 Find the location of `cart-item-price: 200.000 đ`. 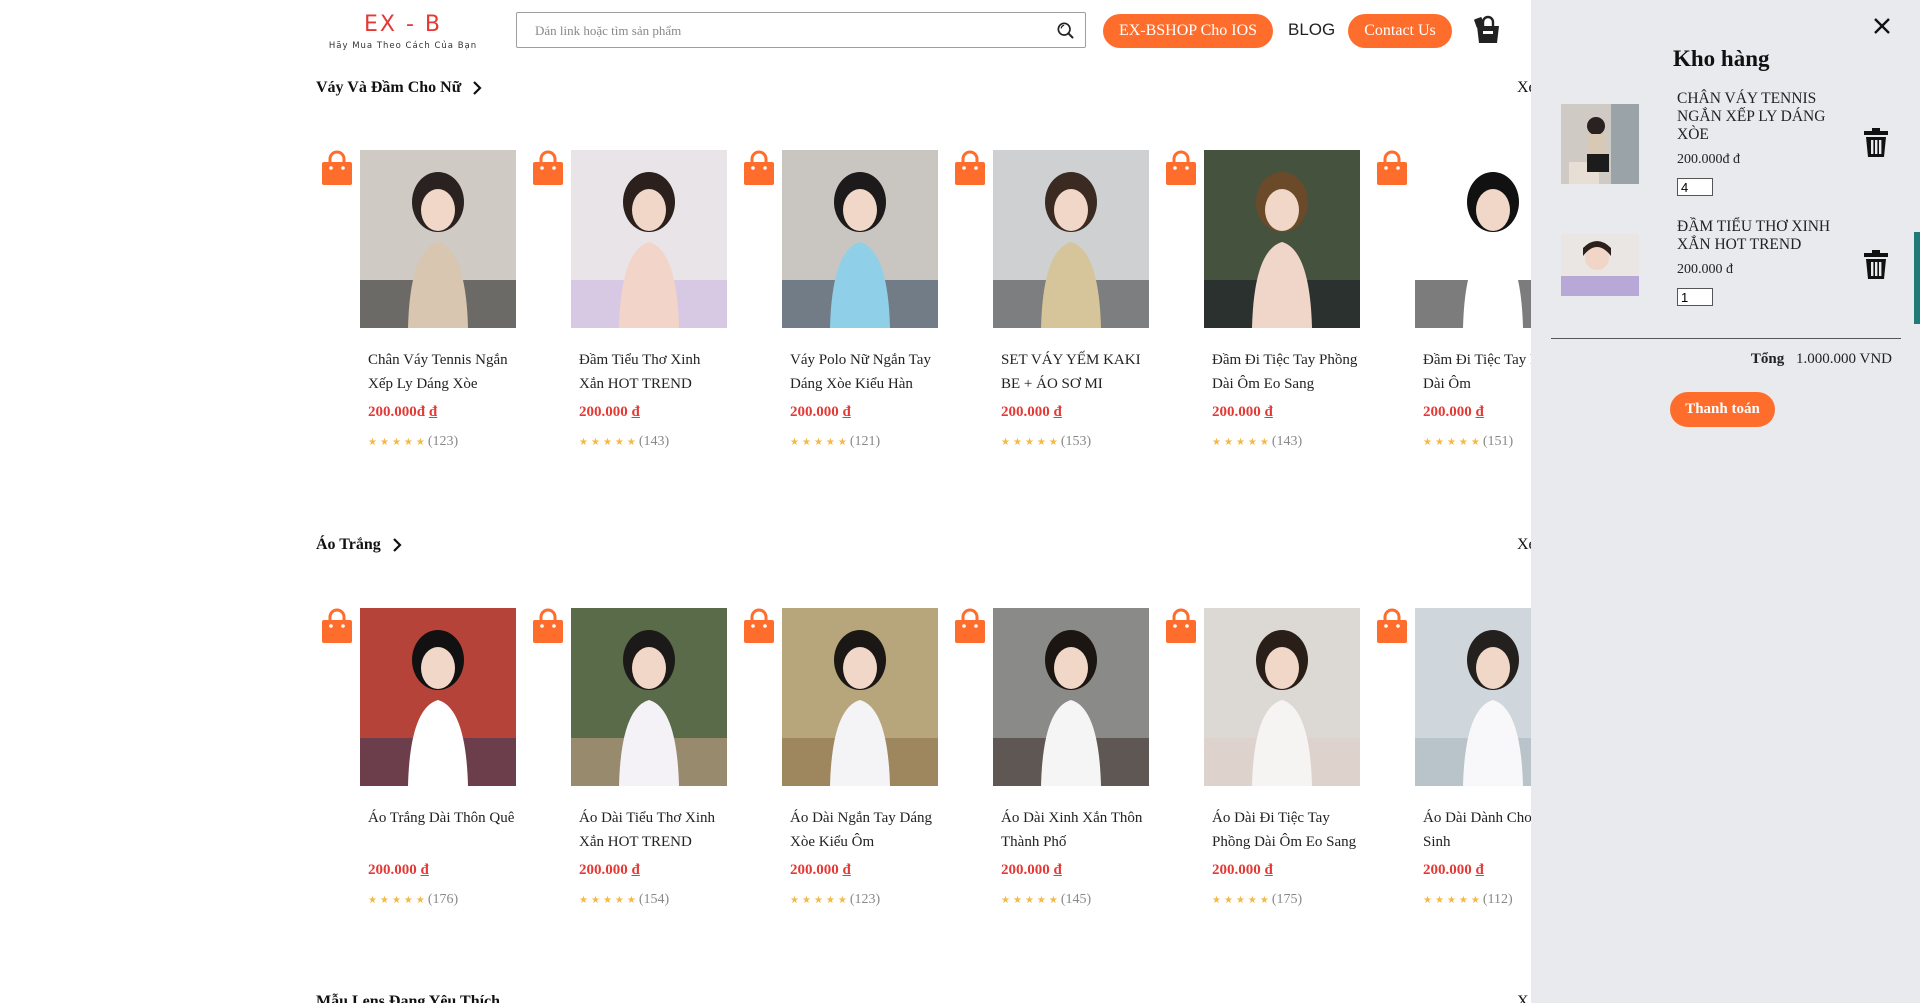

cart-item-price: 200.000 đ is located at coordinates (1705, 269).